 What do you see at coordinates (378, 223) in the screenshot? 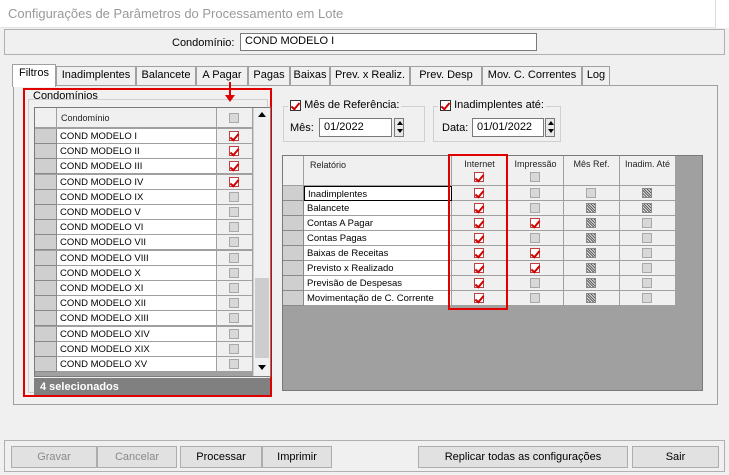
I see `relatorio-row: Contas A Pagar` at bounding box center [378, 223].